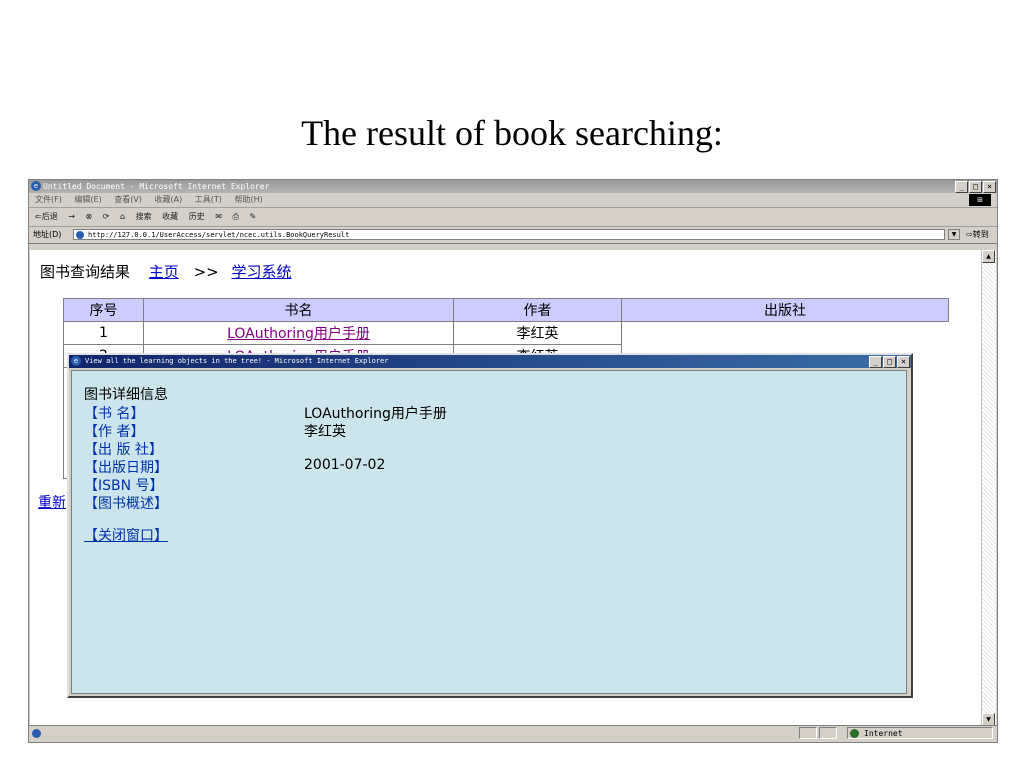 This screenshot has height=768, width=1024. What do you see at coordinates (106, 216) in the screenshot?
I see `refresh-icon: ⟳` at bounding box center [106, 216].